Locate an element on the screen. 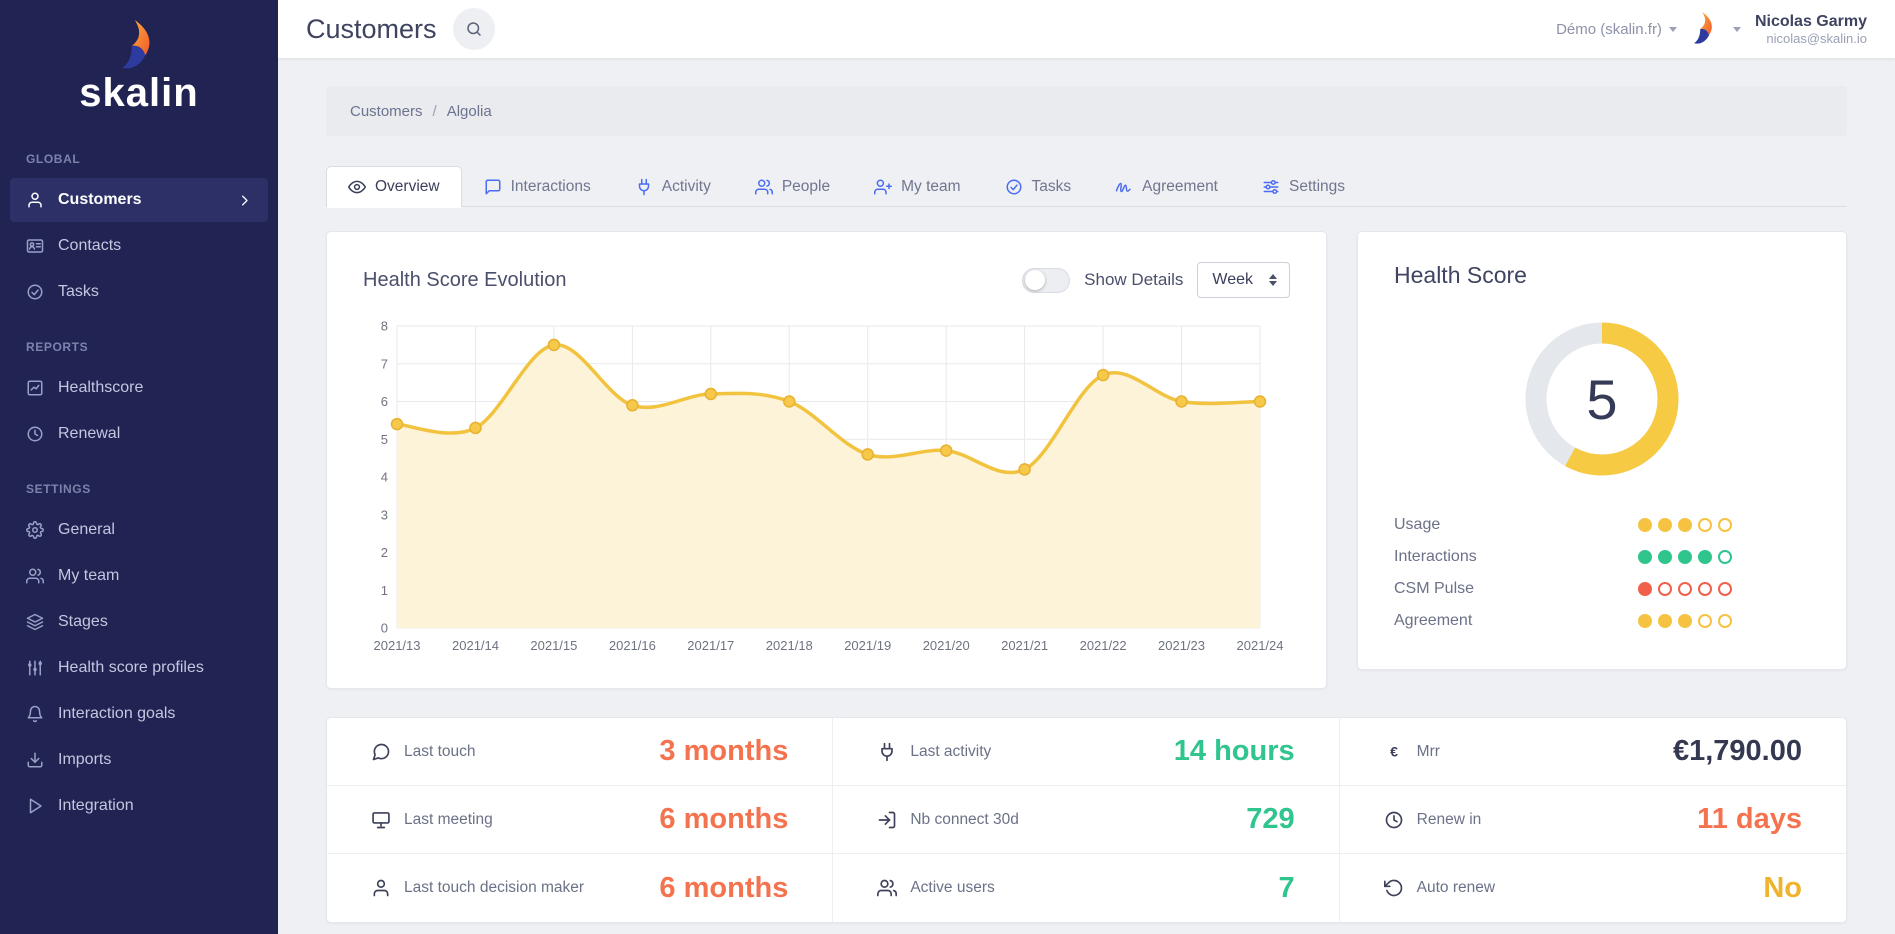 This screenshot has width=1895, height=934. user-menu: Nicolas Garmy nicolas@skalin.io is located at coordinates (1811, 29).